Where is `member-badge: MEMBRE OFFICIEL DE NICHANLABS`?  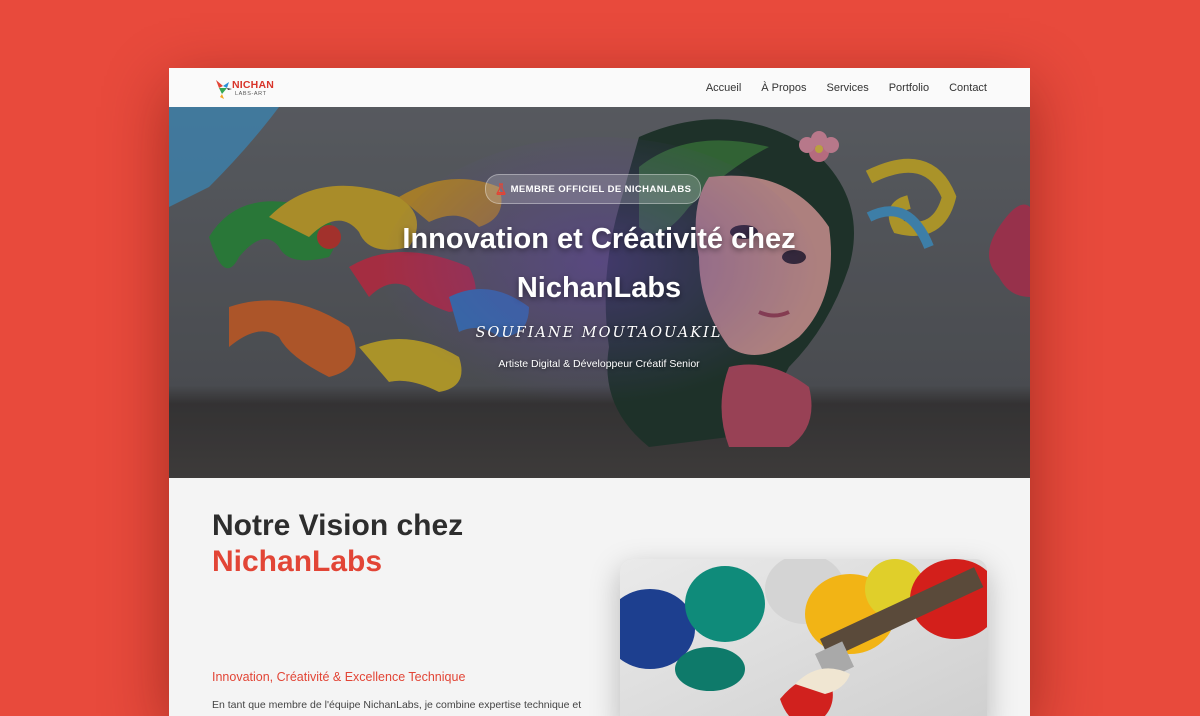
member-badge: MEMBRE OFFICIEL DE NICHANLABS is located at coordinates (593, 189).